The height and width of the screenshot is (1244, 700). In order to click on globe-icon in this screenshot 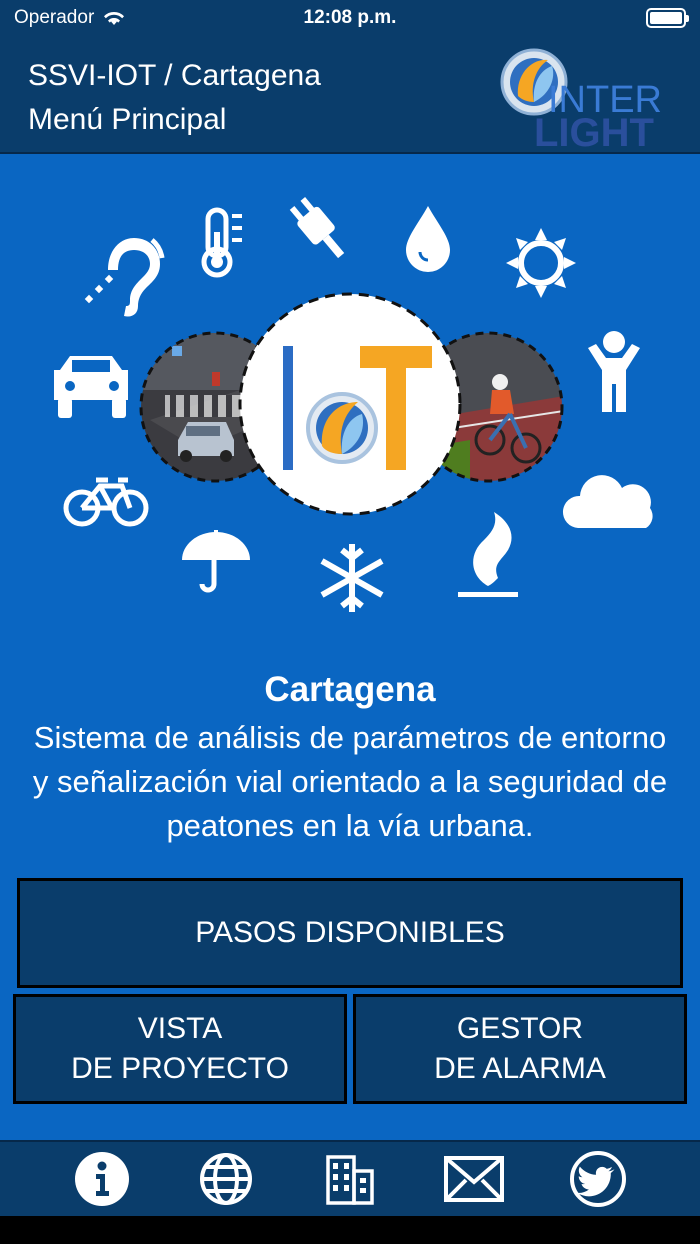, I will do `click(226, 1179)`.